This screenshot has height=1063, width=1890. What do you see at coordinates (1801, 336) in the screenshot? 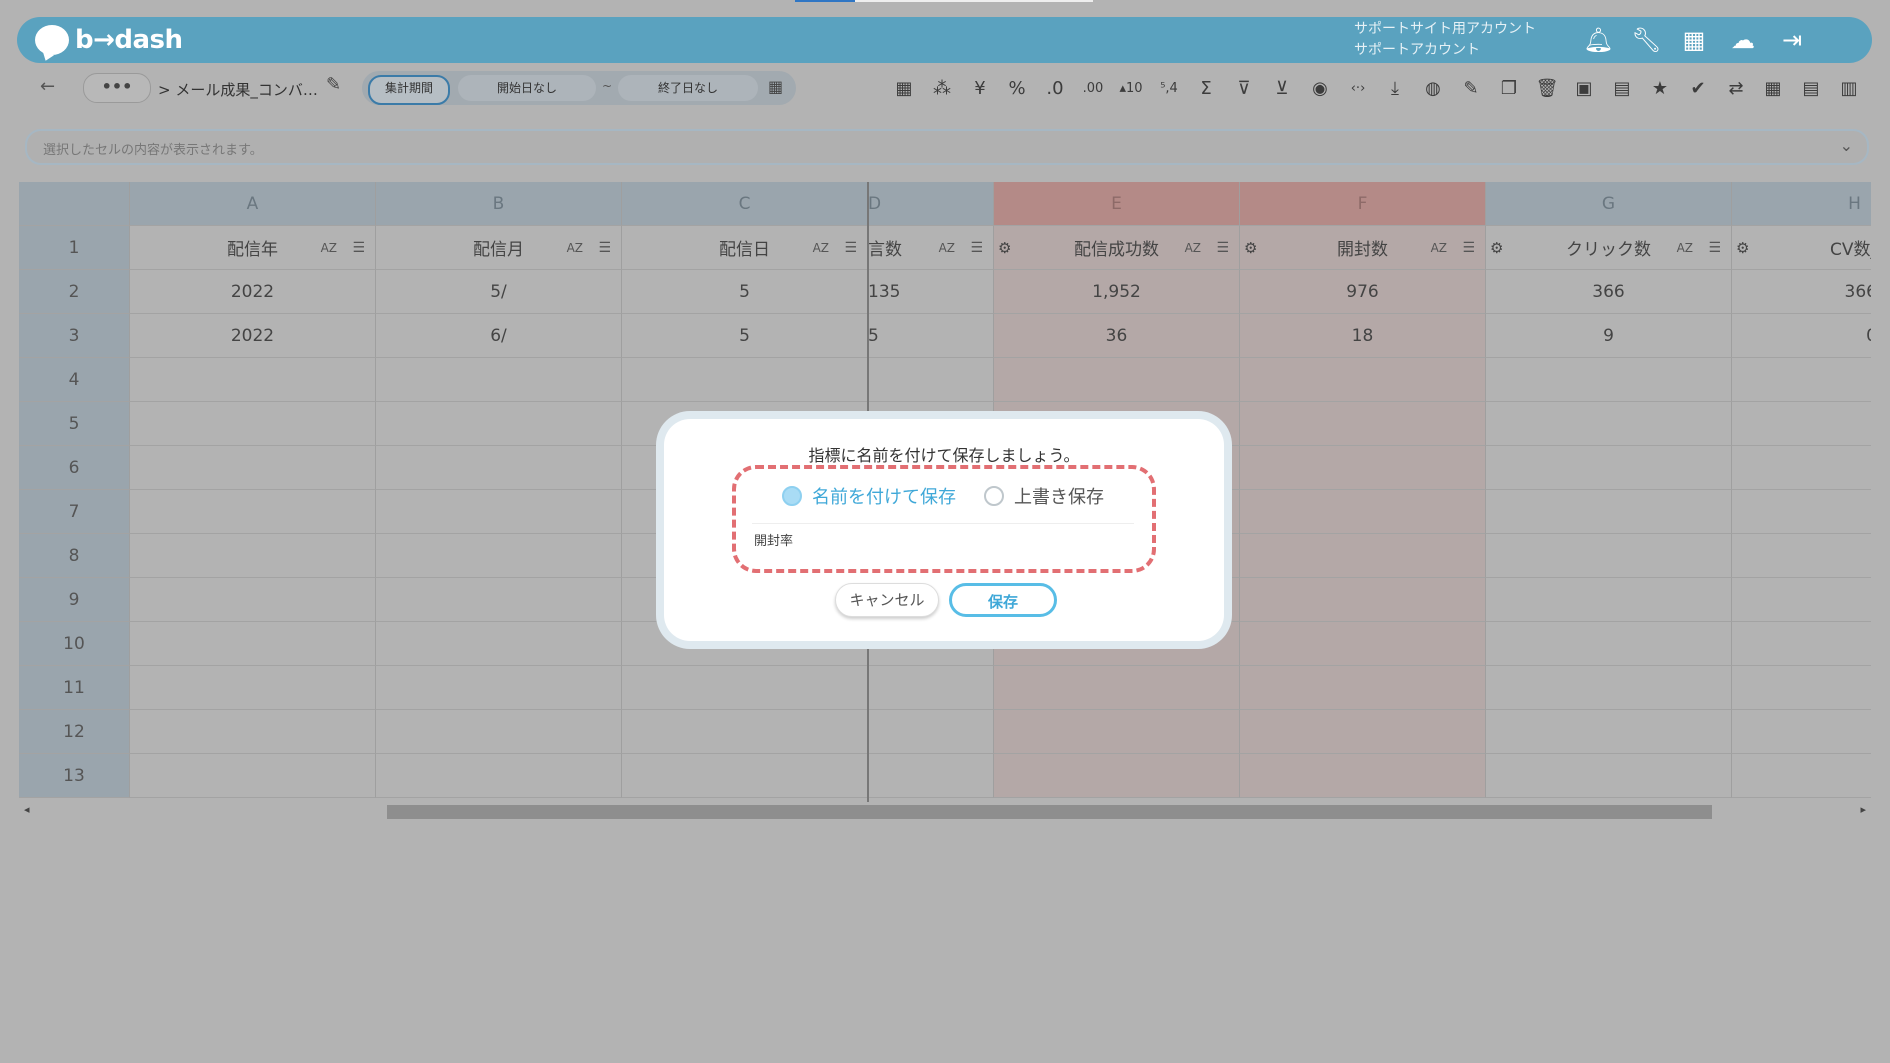
I see `table-cell: 0` at bounding box center [1801, 336].